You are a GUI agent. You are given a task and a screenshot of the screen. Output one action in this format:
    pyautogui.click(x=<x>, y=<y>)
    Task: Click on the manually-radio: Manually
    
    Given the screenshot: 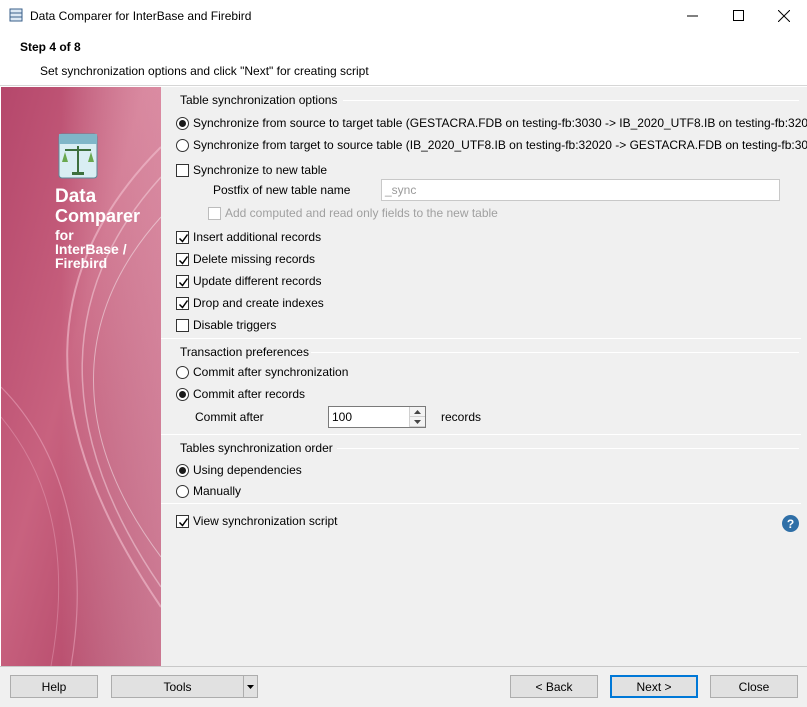 What is the action you would take?
    pyautogui.click(x=208, y=491)
    